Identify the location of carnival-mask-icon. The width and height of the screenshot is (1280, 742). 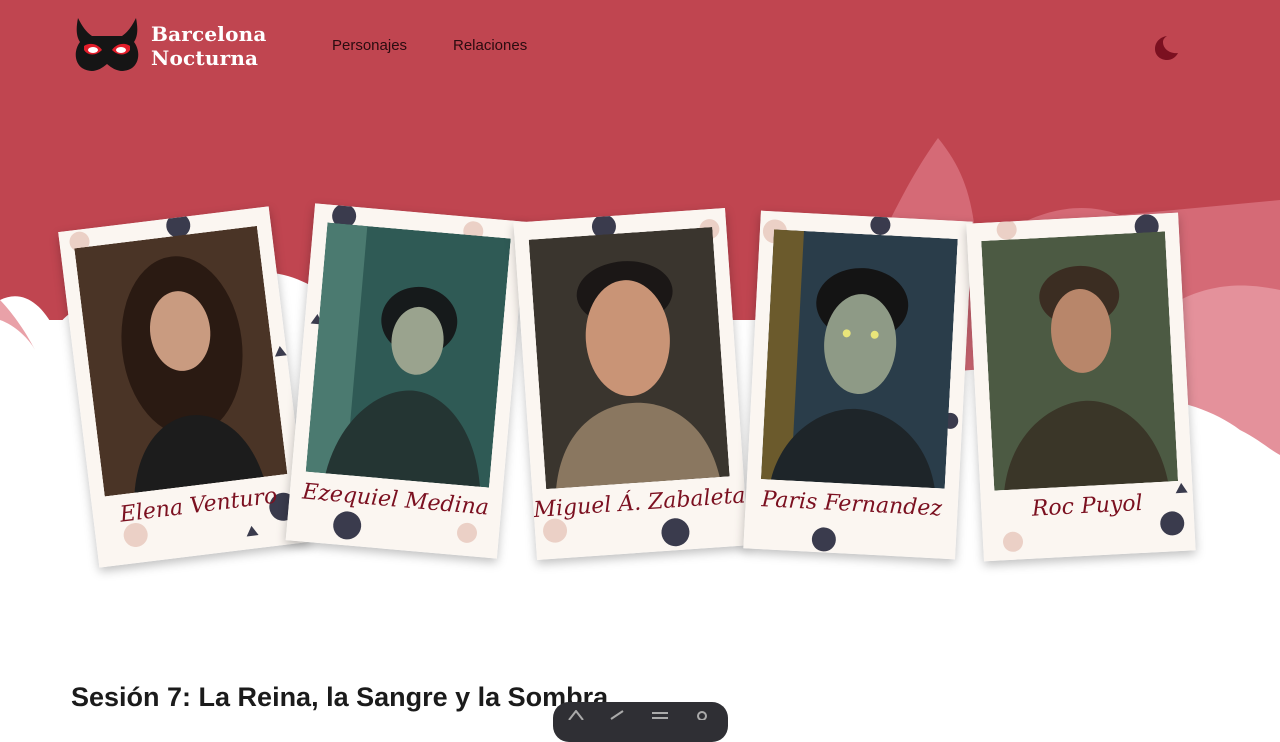
(107, 46).